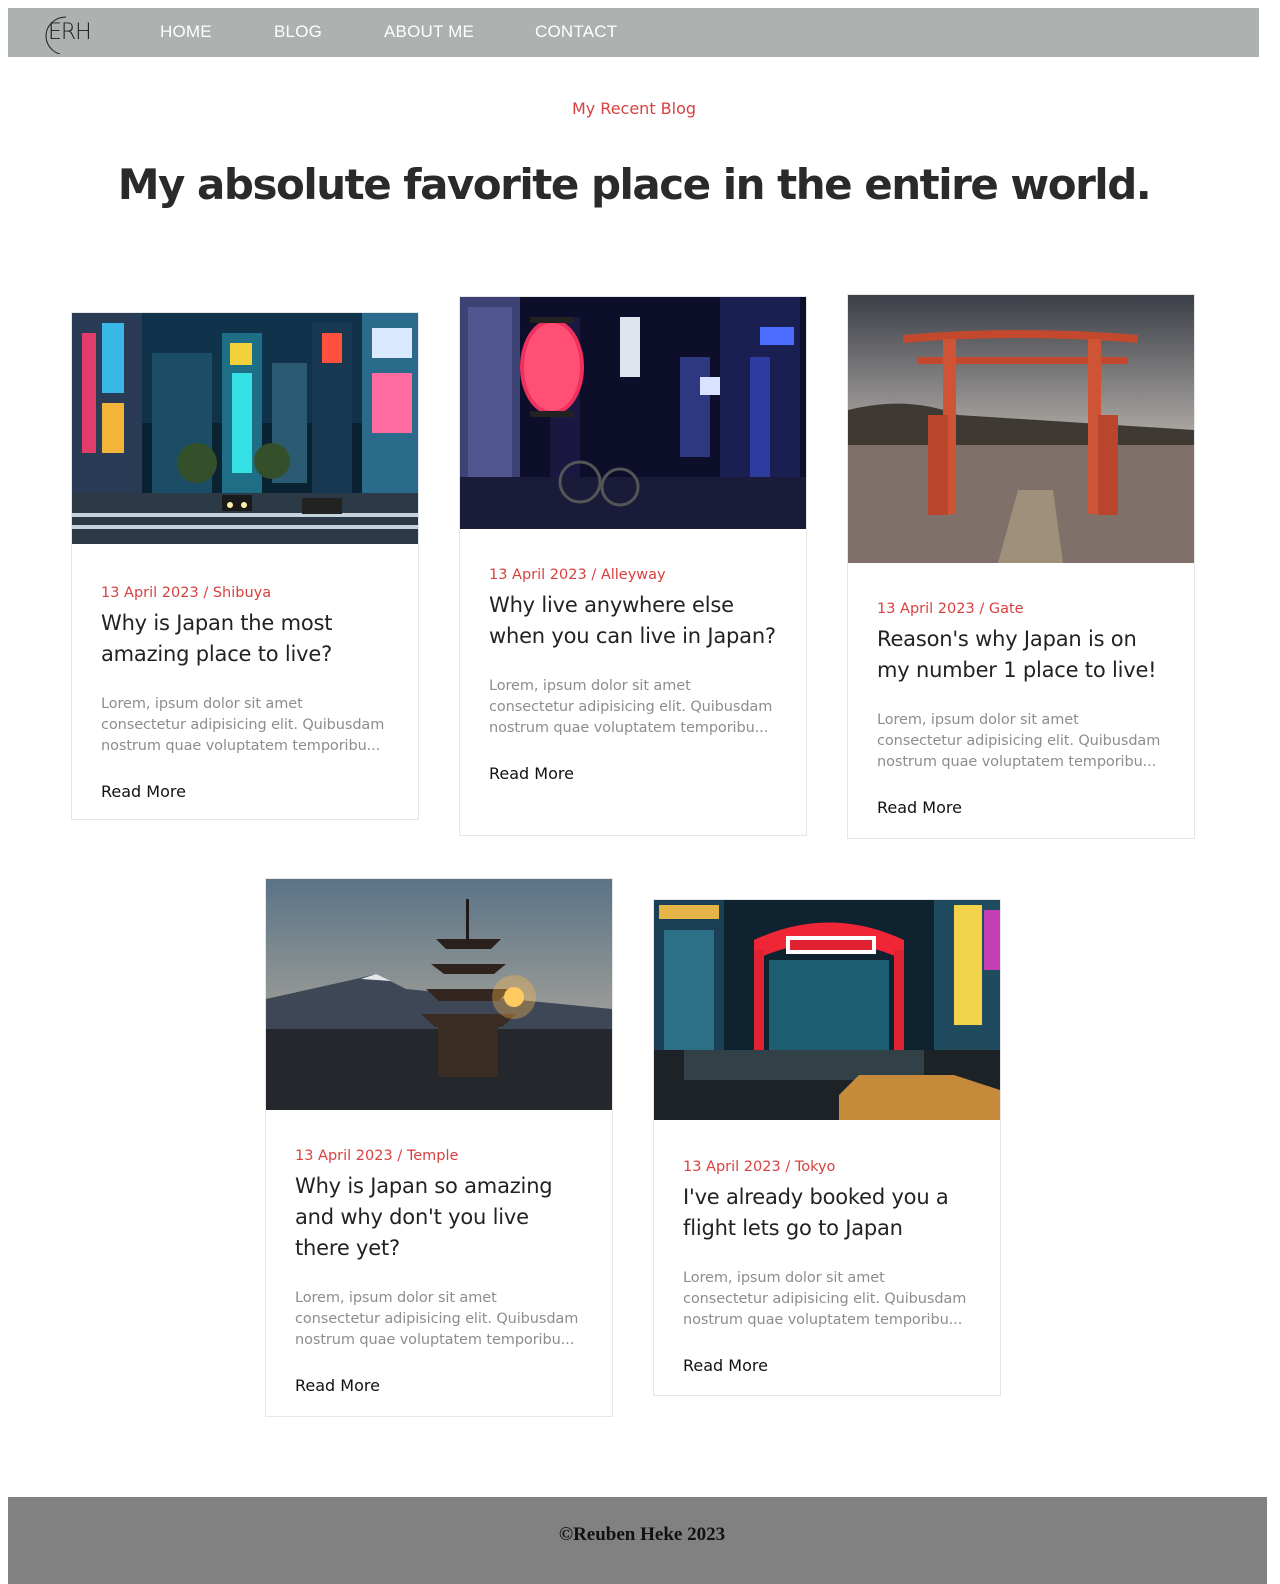 The image size is (1280, 1584). I want to click on card-meta: 13 April 2023 / Alleyway, so click(577, 575).